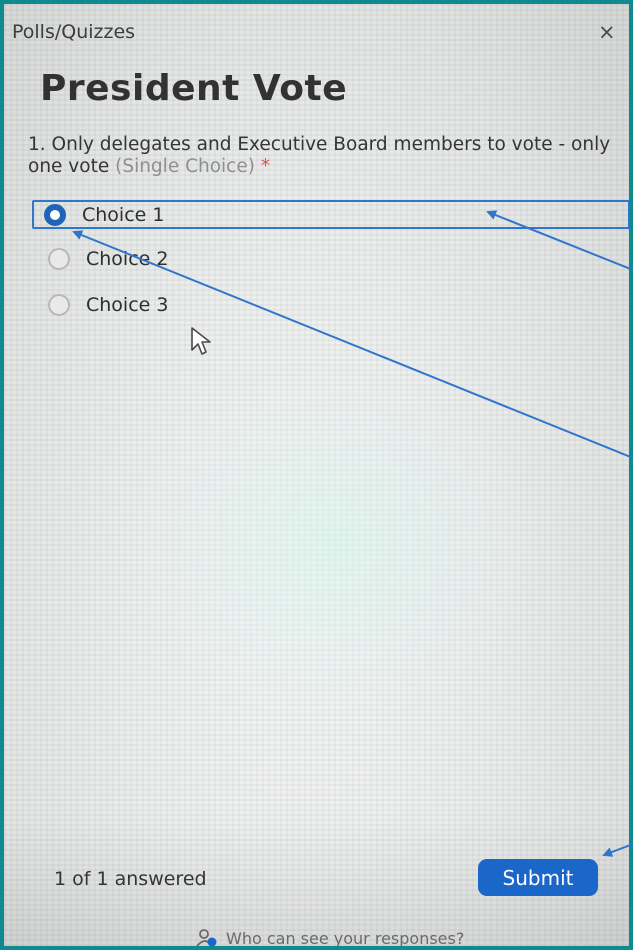 This screenshot has width=633, height=950. What do you see at coordinates (74, 32) in the screenshot?
I see `panel-title: Polls/Quizzes` at bounding box center [74, 32].